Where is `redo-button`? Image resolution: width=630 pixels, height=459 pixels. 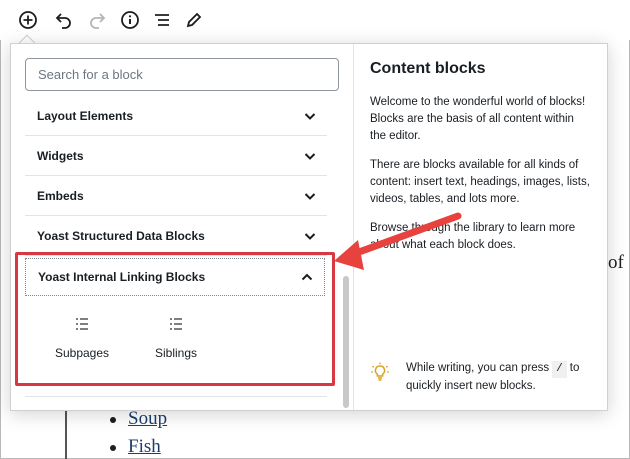
redo-button is located at coordinates (97, 20).